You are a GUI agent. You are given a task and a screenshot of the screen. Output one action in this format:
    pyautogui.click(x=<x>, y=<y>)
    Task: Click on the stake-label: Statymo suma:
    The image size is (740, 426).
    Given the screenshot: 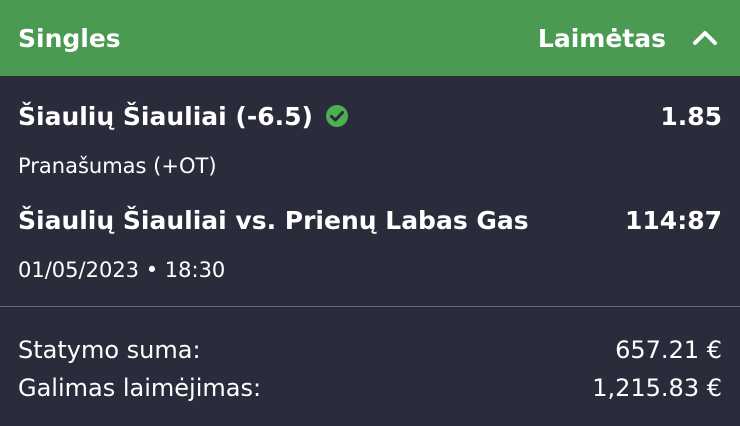 What is the action you would take?
    pyautogui.click(x=109, y=350)
    